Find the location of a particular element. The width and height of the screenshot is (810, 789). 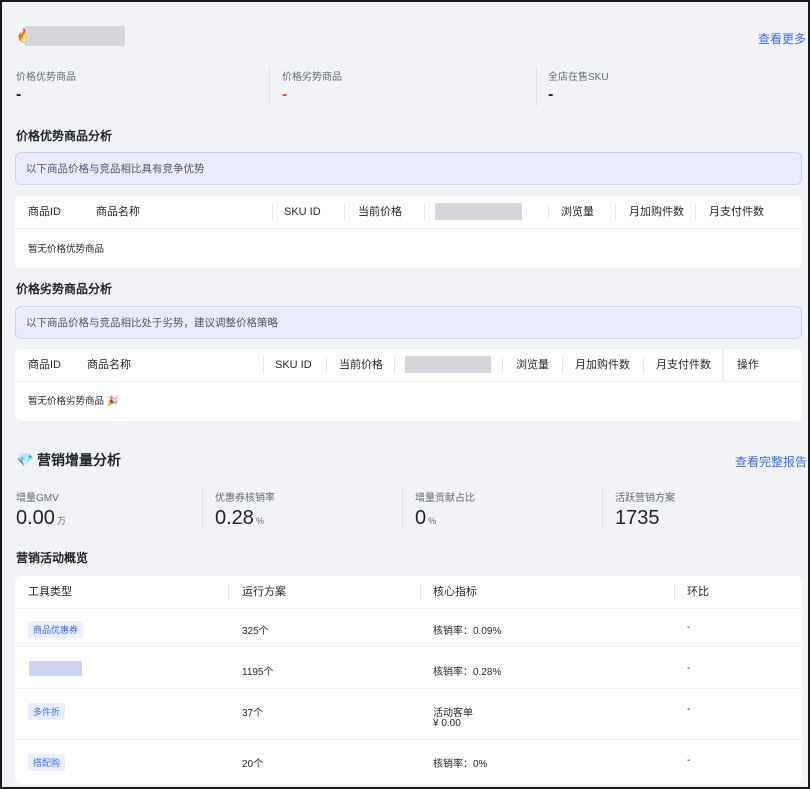

metric-value-gmv: 0.00 is located at coordinates (35, 518).